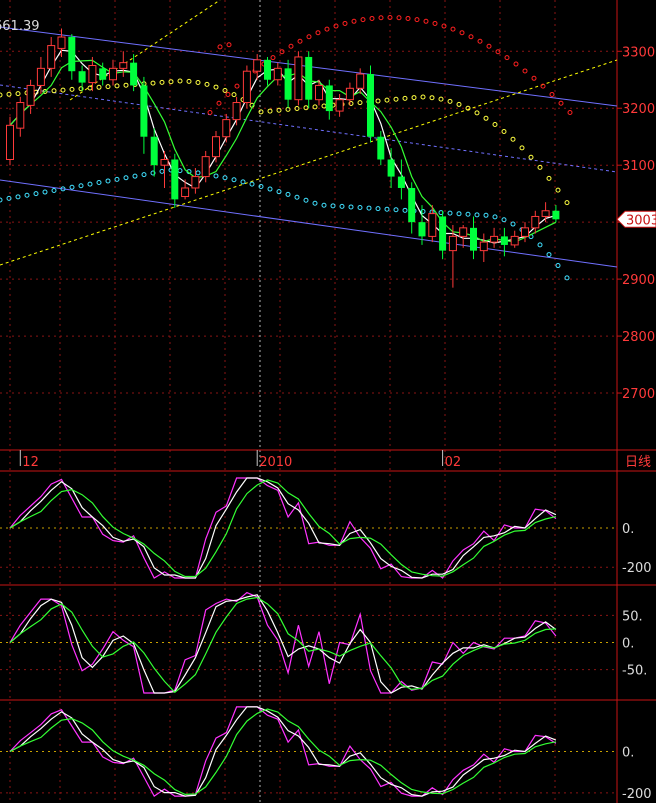  I want to click on panel-tick-label: 50., so click(632, 616).